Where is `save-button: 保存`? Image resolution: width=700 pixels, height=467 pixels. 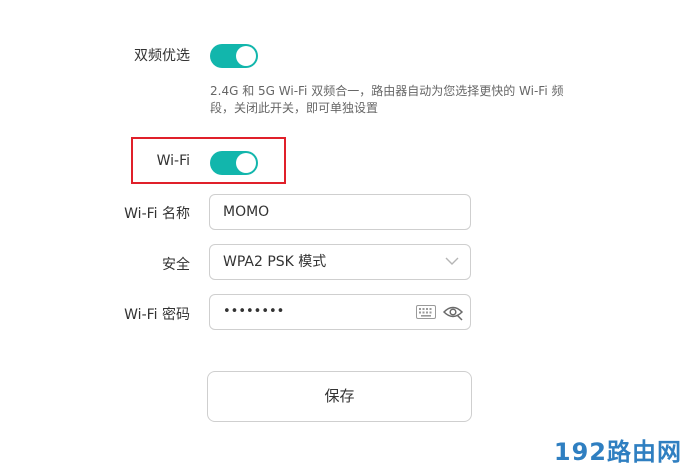 save-button: 保存 is located at coordinates (339, 396).